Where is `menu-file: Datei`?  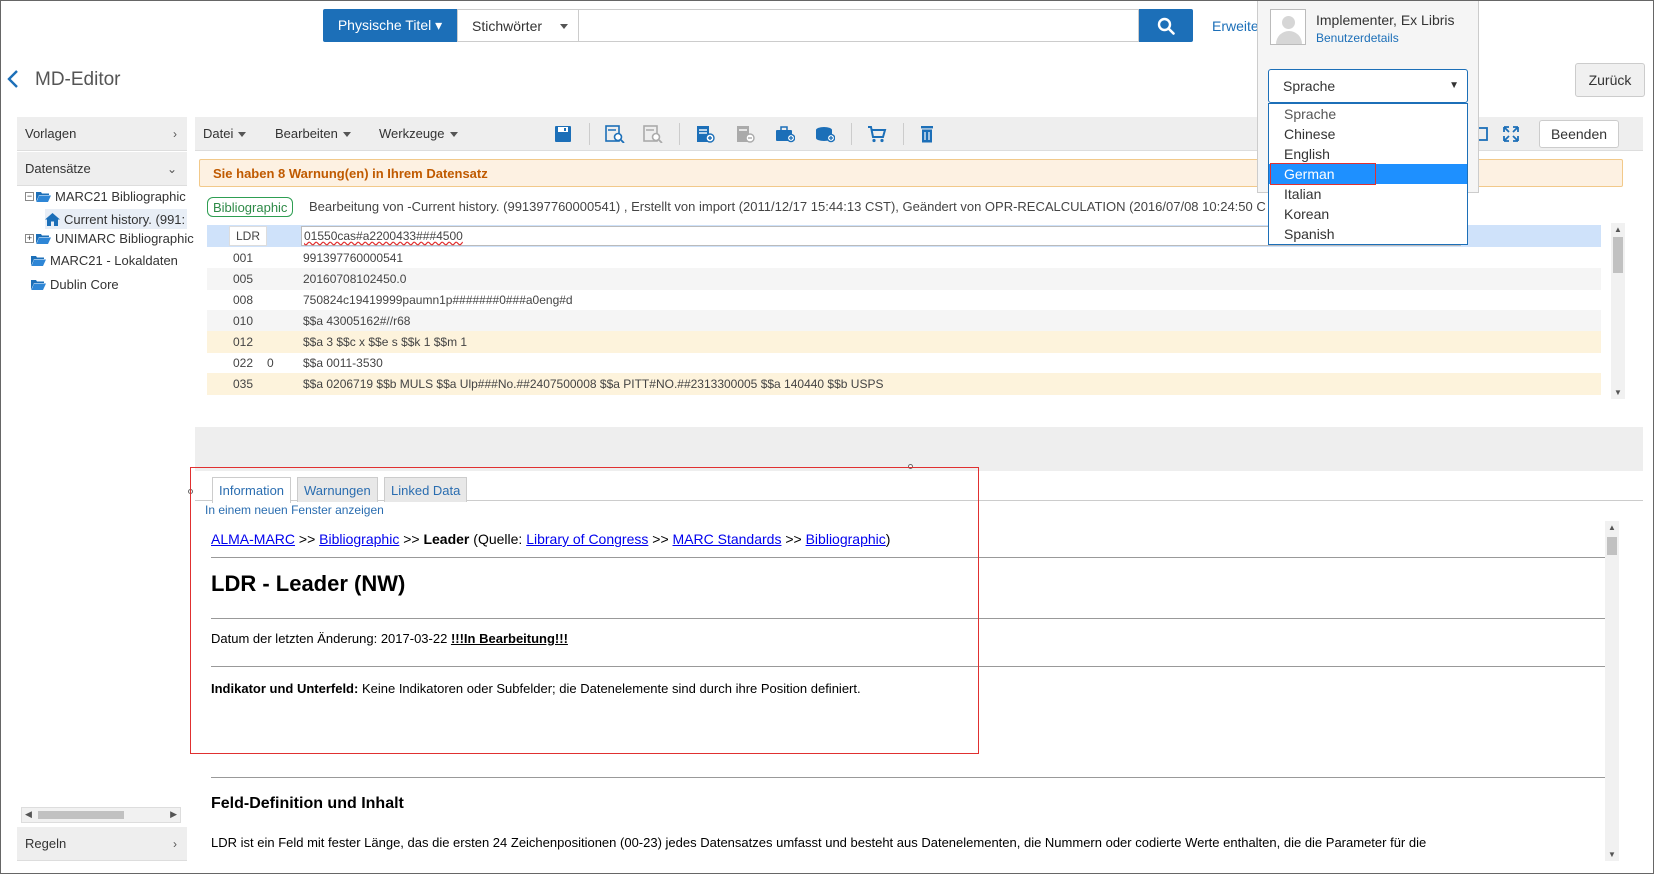 menu-file: Datei is located at coordinates (225, 133).